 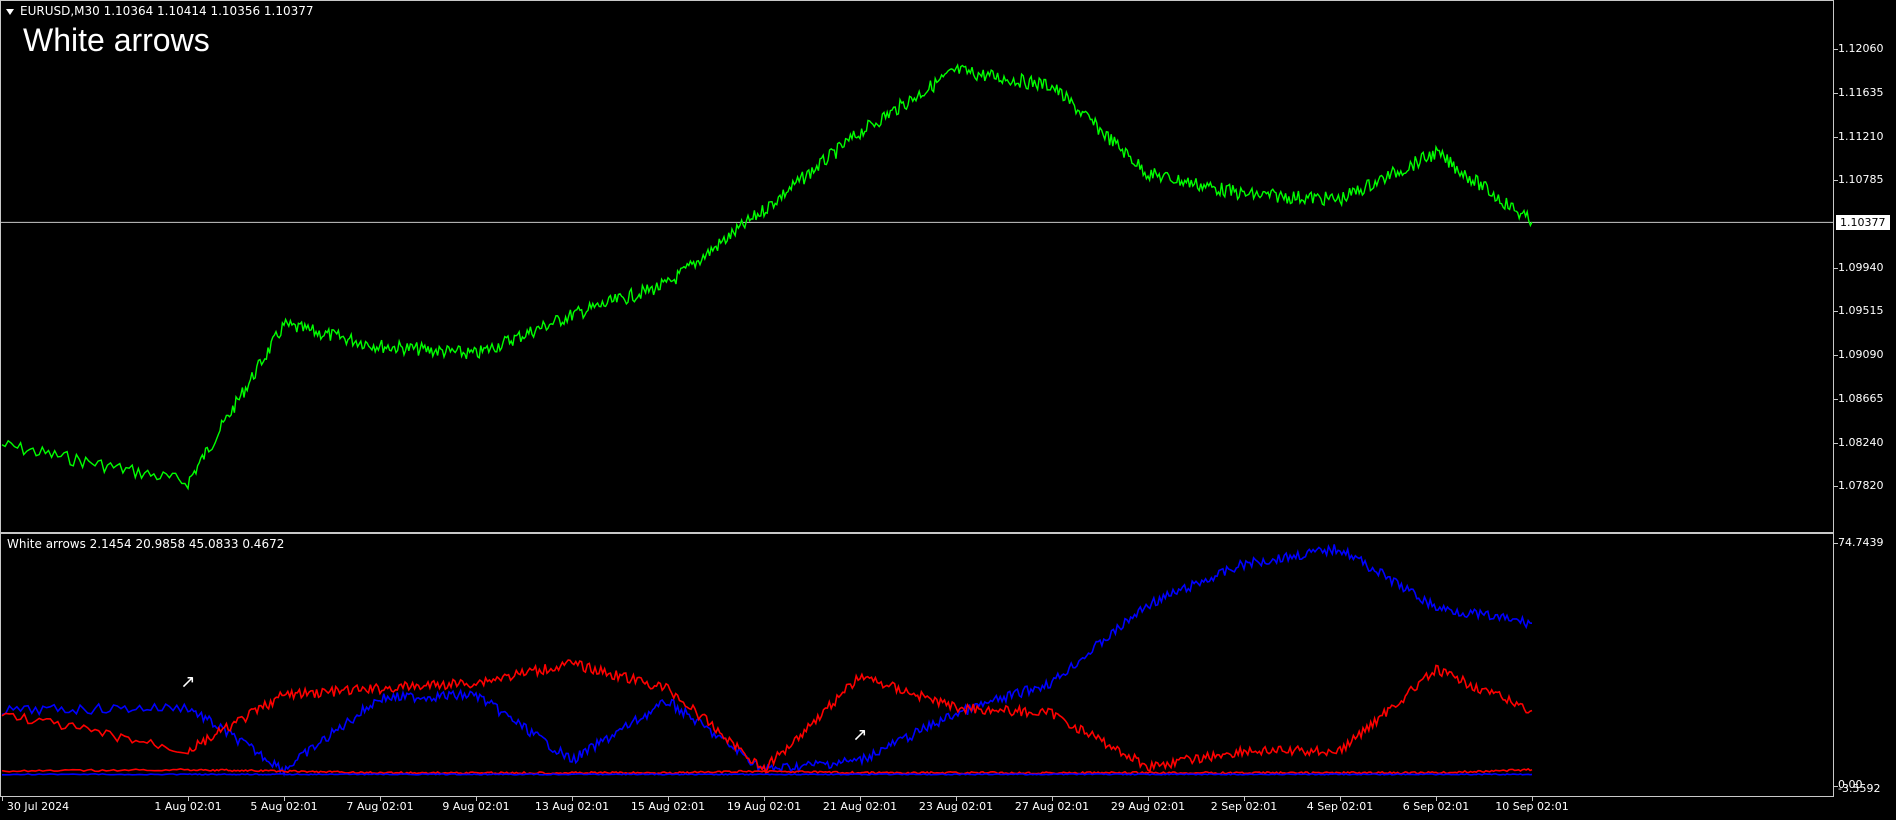 What do you see at coordinates (523, 708) in the screenshot?
I see `white-arrows-group: ↗↗` at bounding box center [523, 708].